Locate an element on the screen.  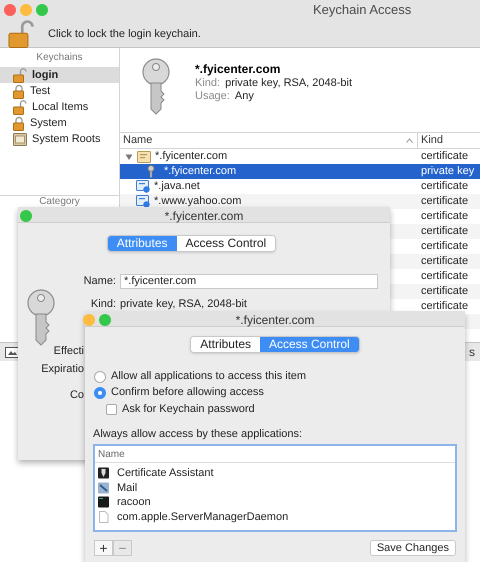
tab: Access Control is located at coordinates (226, 243).